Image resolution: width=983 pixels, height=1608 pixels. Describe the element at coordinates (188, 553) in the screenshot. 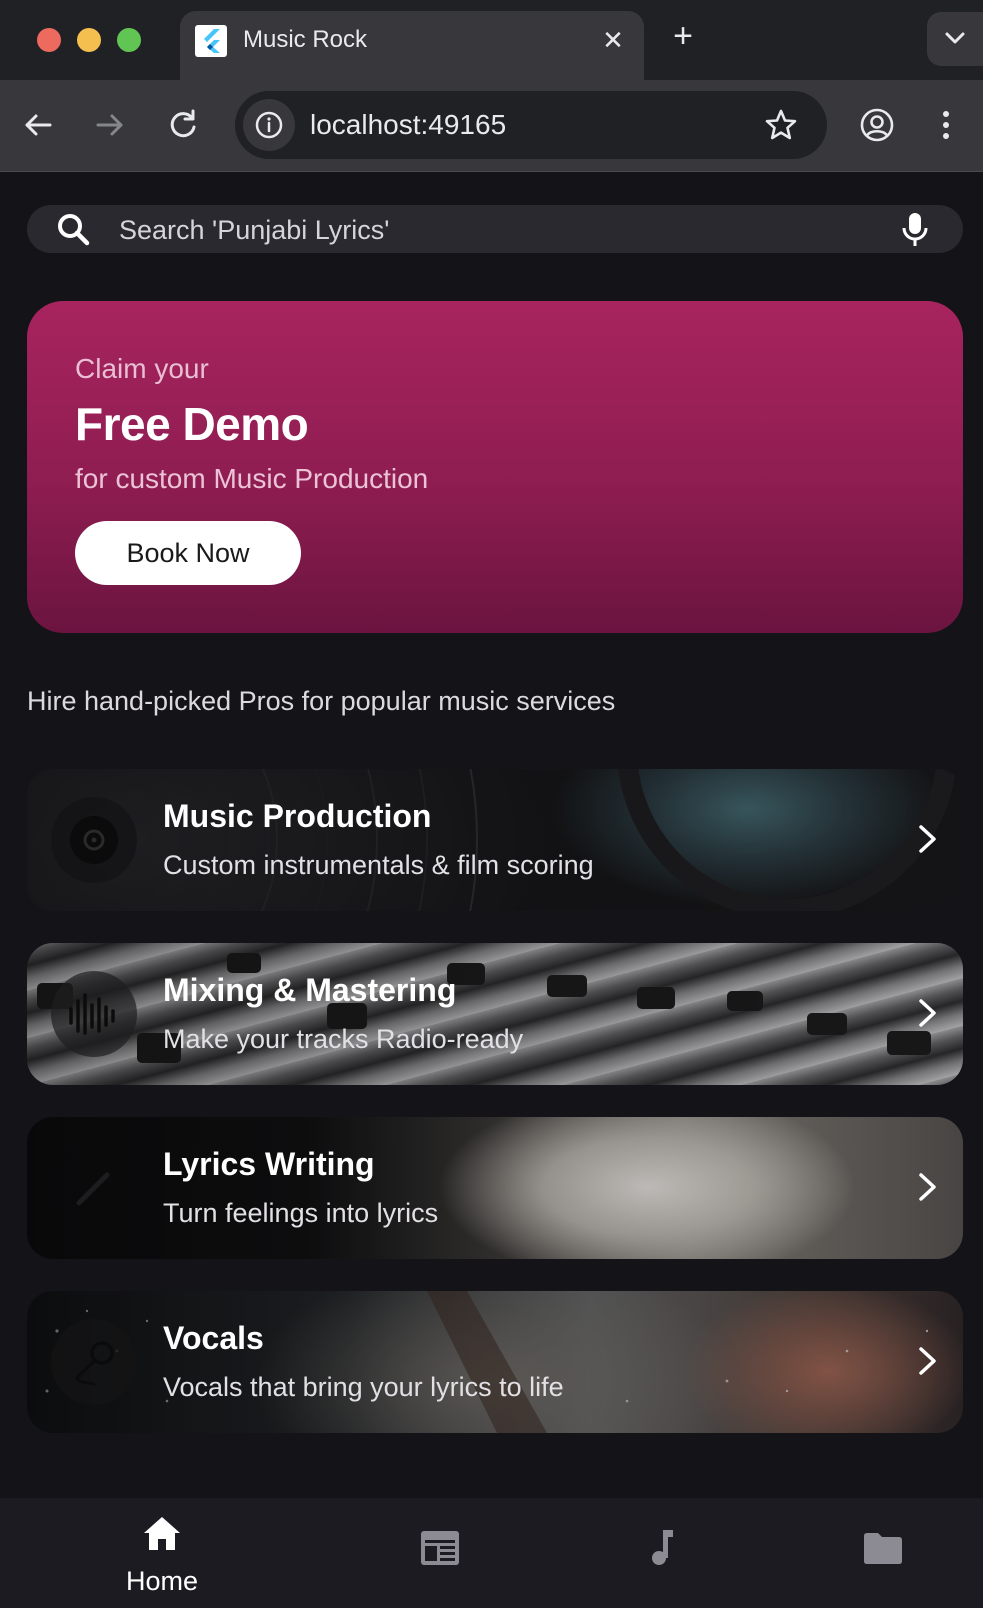

I see `book-now-button: Book Now` at that location.